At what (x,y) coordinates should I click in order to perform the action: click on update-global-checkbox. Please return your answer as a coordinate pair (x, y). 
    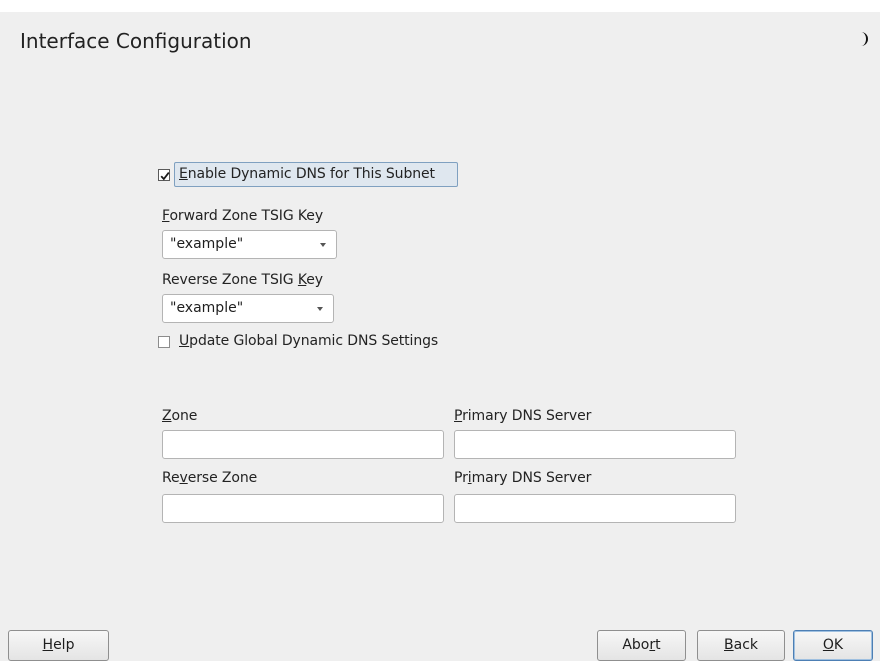
    Looking at the image, I should click on (164, 342).